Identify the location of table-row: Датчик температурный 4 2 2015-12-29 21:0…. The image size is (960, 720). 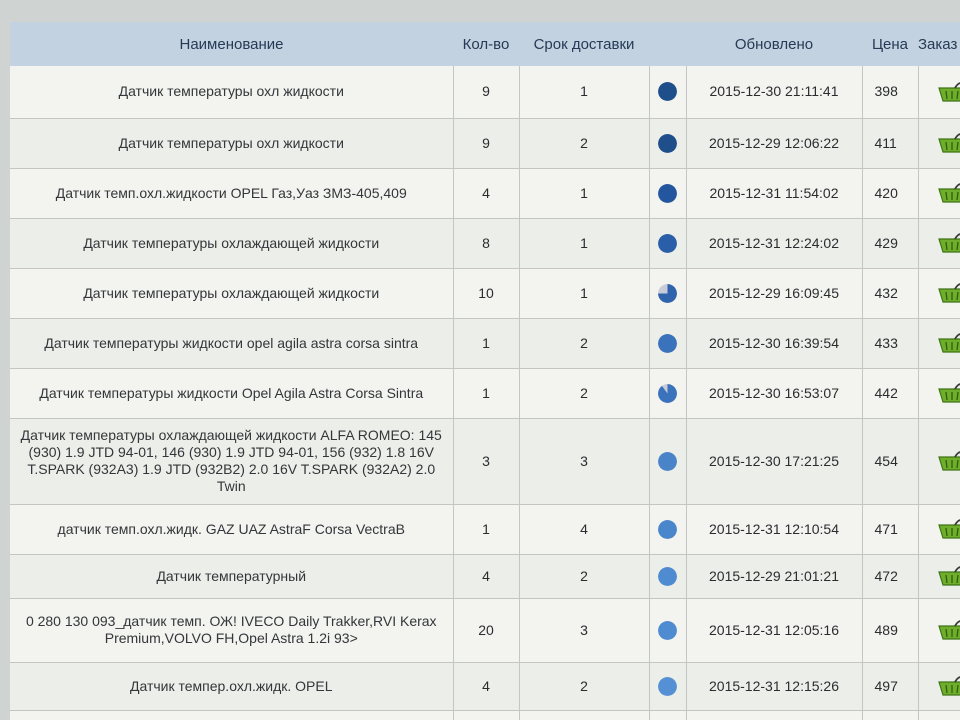
(485, 576).